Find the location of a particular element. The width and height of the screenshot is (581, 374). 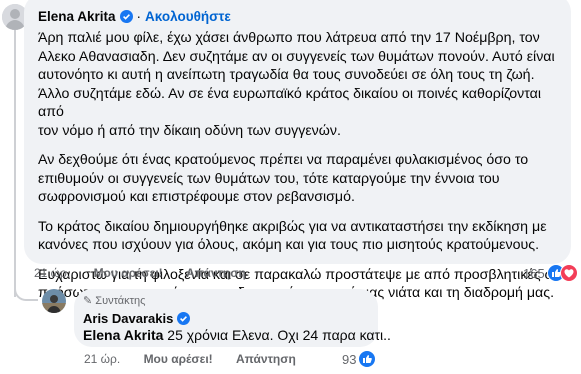

reply-reactions: 93 is located at coordinates (359, 359).